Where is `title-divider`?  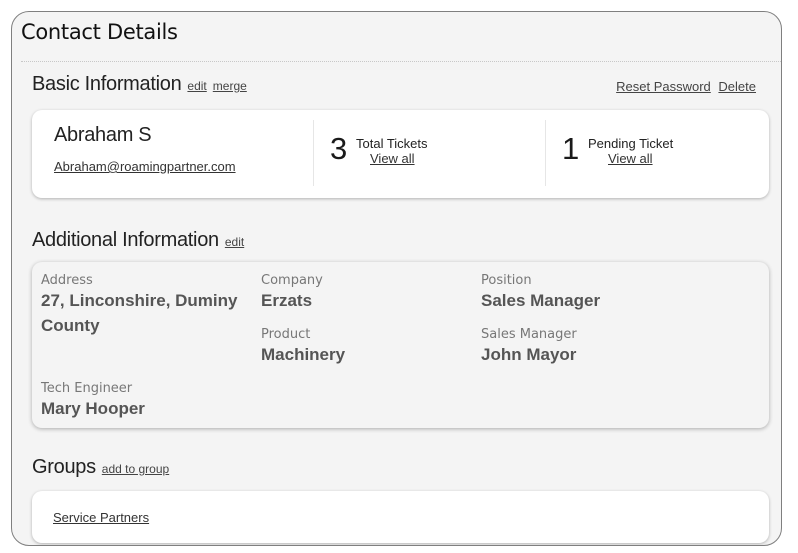
title-divider is located at coordinates (401, 61).